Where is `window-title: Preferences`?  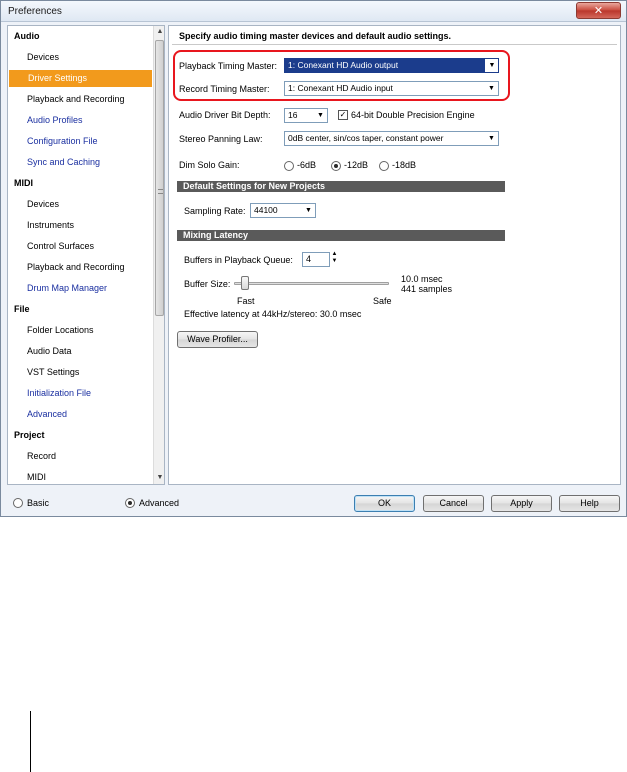
window-title: Preferences is located at coordinates (35, 11).